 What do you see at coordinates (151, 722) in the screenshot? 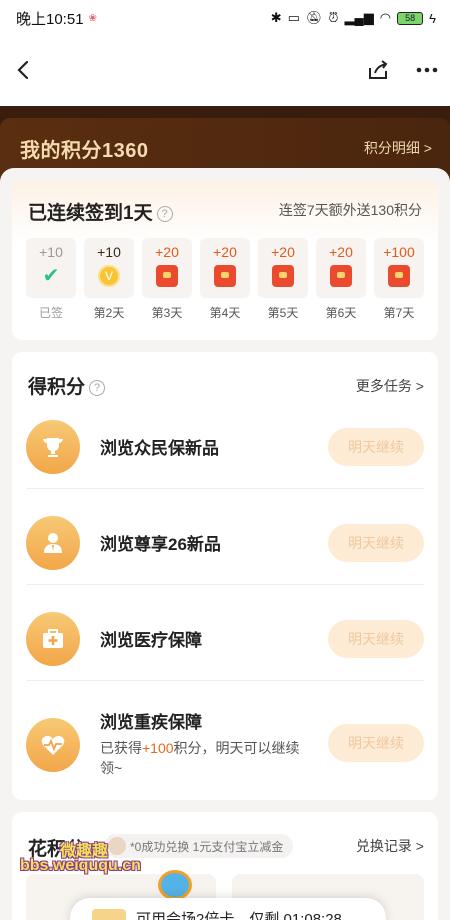
I see `task-name: 浏览重疾保障` at bounding box center [151, 722].